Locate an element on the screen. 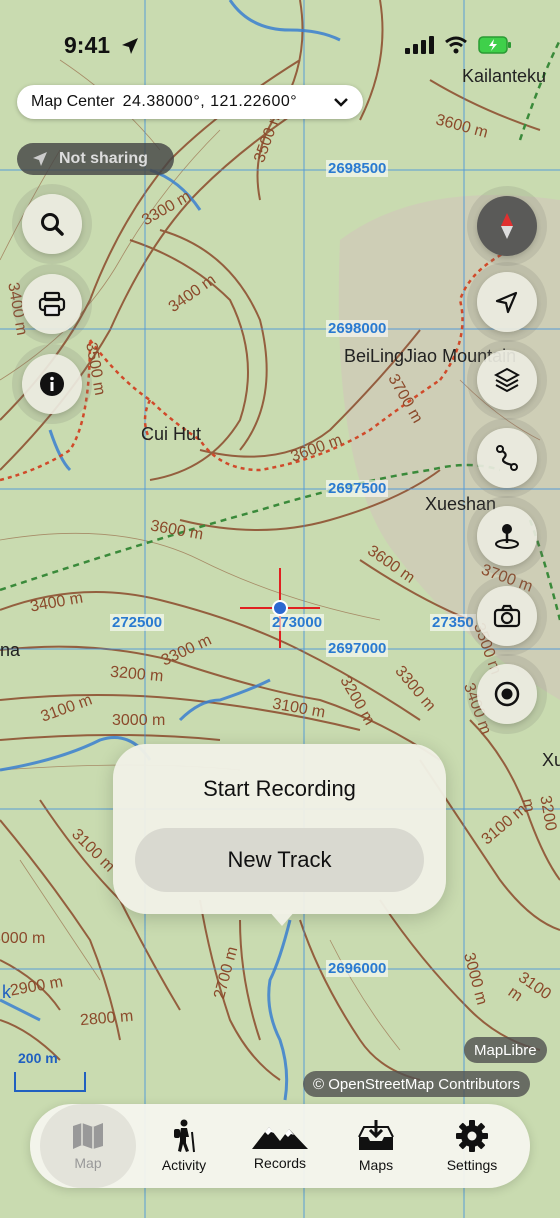 Image resolution: width=560 pixels, height=1218 pixels. search-icon is located at coordinates (52, 224).